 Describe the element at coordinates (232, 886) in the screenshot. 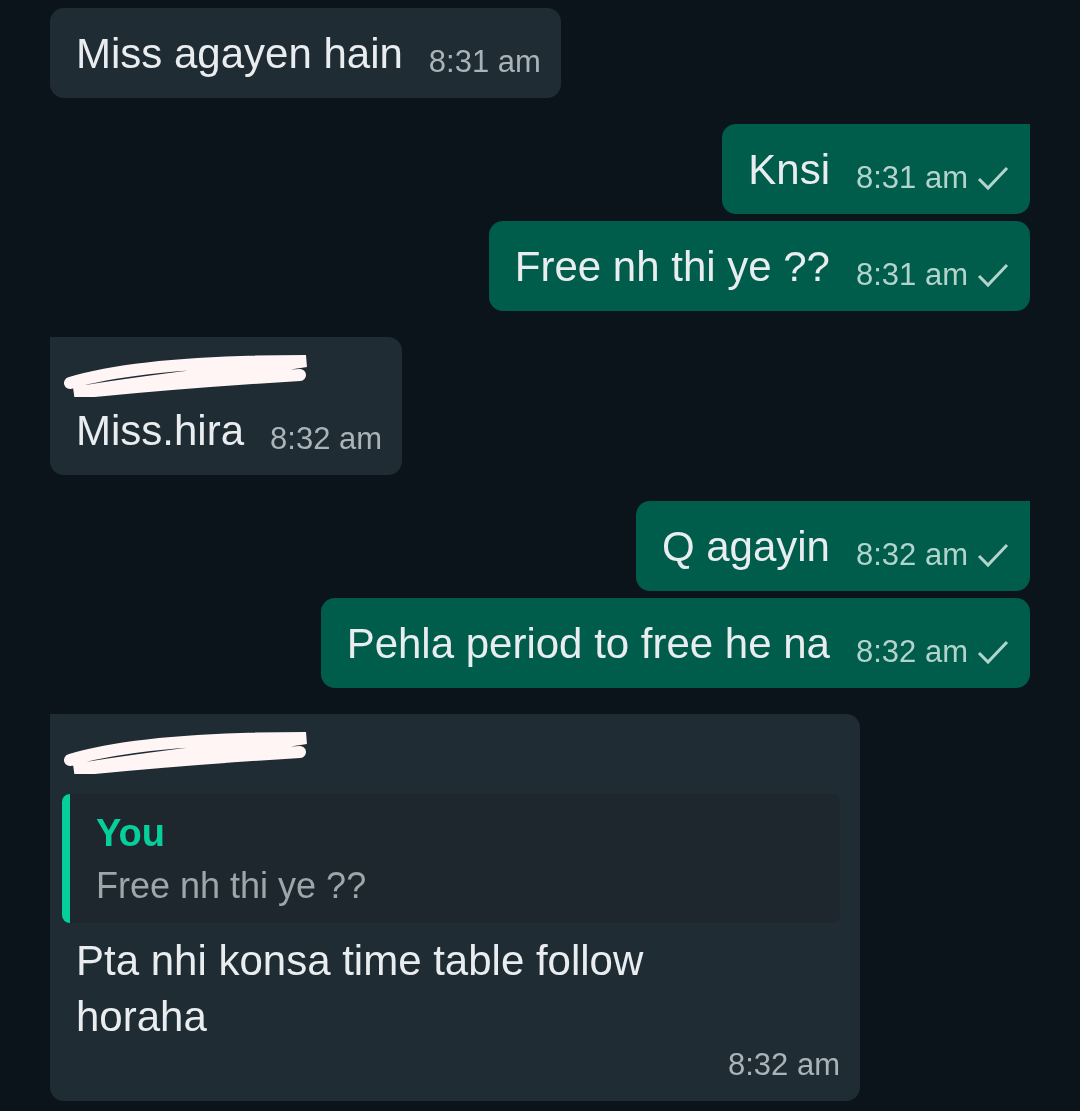

I see `quote-text: Free nh thi ye ??` at that location.